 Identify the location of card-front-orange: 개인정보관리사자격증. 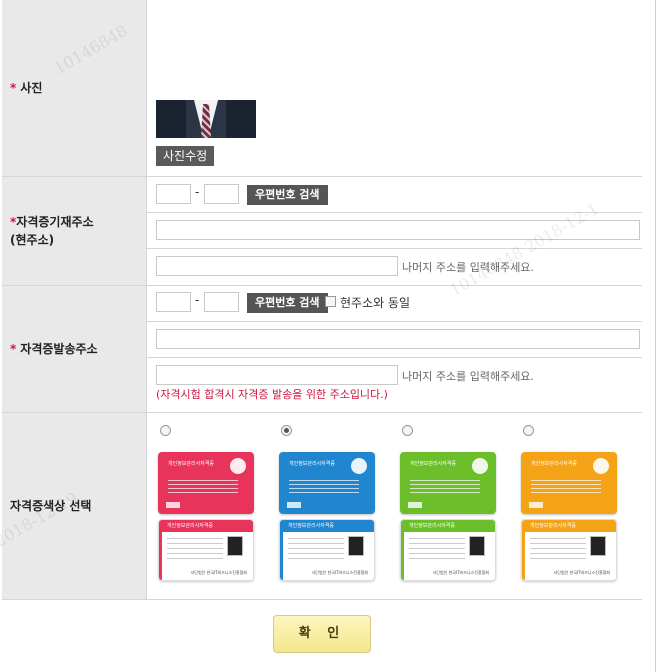
(569, 483).